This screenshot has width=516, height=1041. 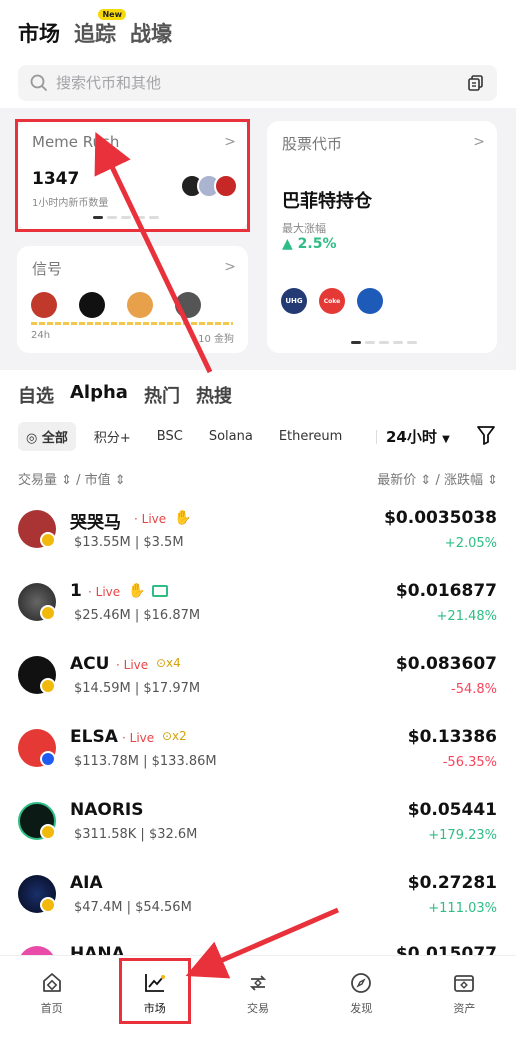 I want to click on card-icon, so click(x=160, y=591).